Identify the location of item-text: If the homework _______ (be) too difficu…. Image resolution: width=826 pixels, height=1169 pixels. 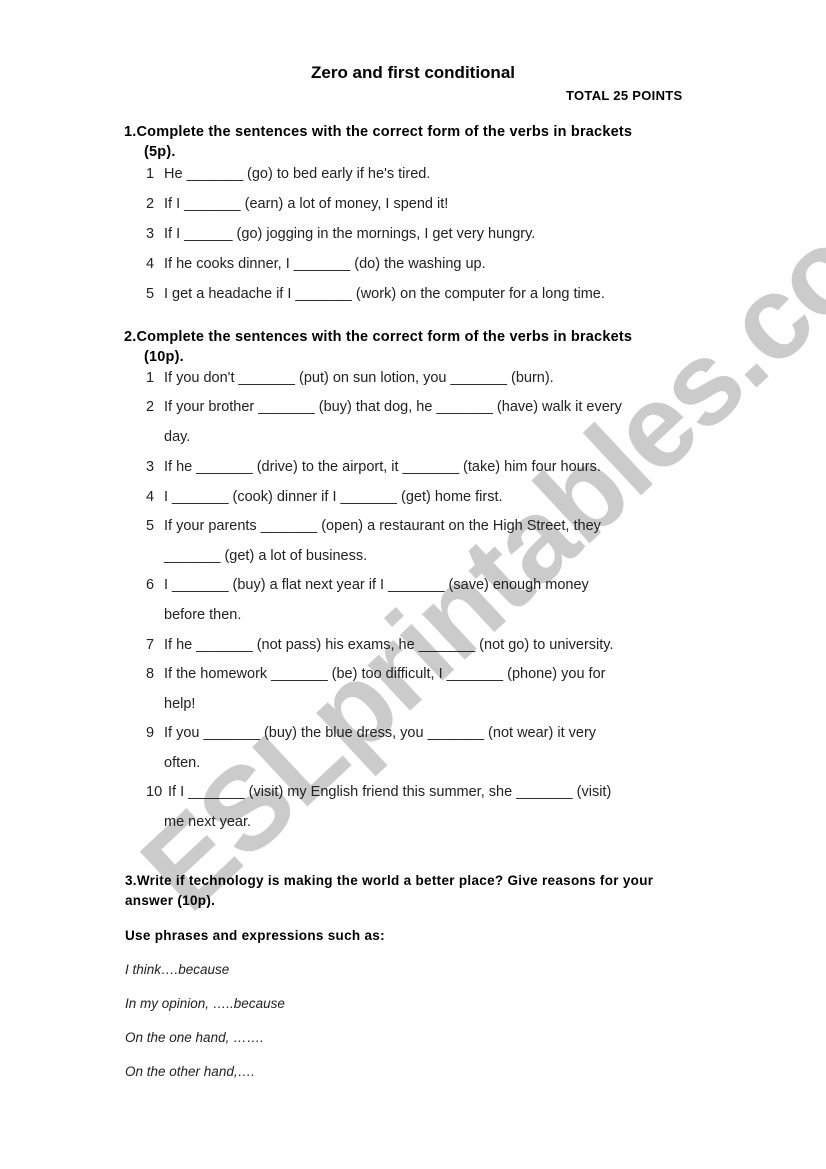
(385, 674).